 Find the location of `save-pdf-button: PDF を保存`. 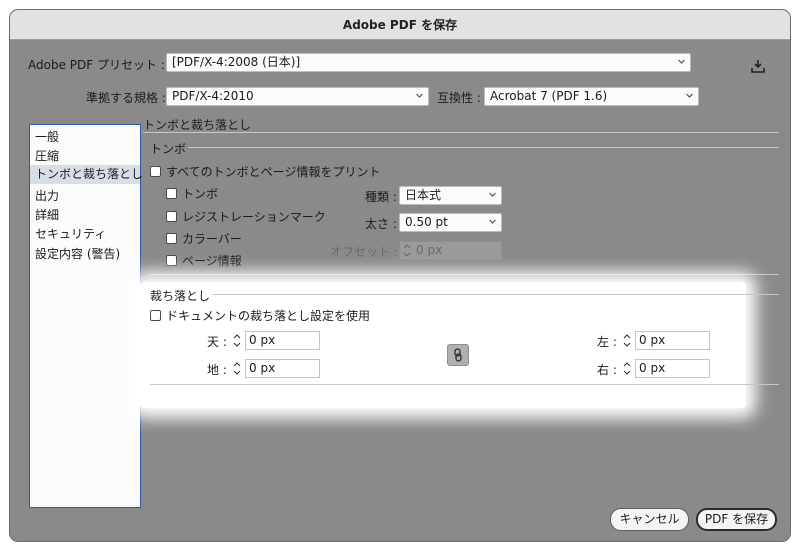

save-pdf-button: PDF を保存 is located at coordinates (736, 519).